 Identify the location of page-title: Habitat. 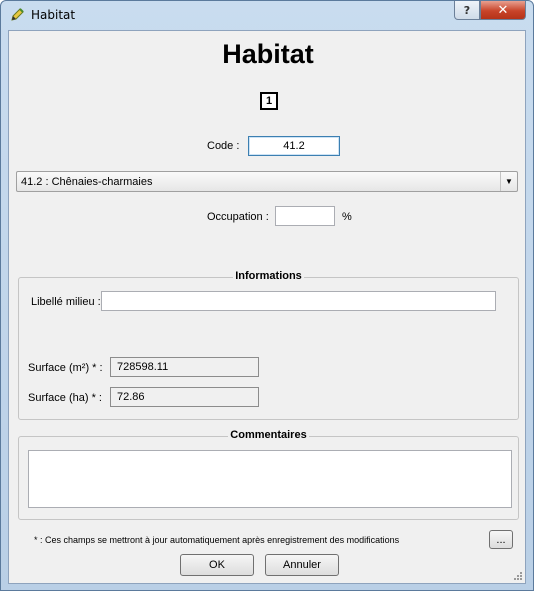
(268, 54).